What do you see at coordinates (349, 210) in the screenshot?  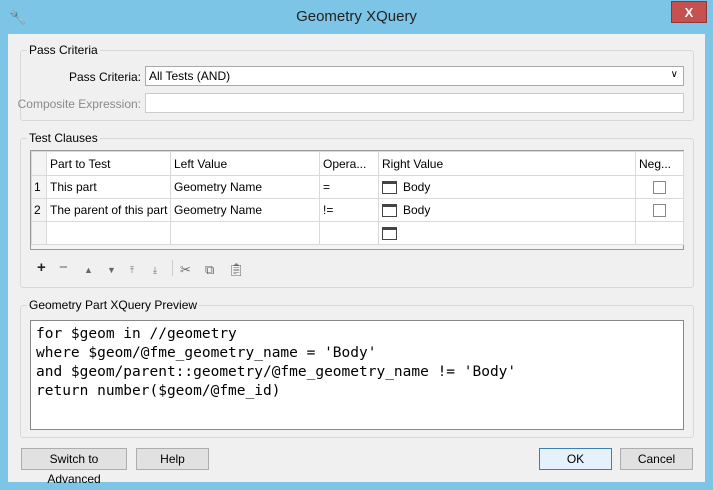 I see `operator-cell: !=` at bounding box center [349, 210].